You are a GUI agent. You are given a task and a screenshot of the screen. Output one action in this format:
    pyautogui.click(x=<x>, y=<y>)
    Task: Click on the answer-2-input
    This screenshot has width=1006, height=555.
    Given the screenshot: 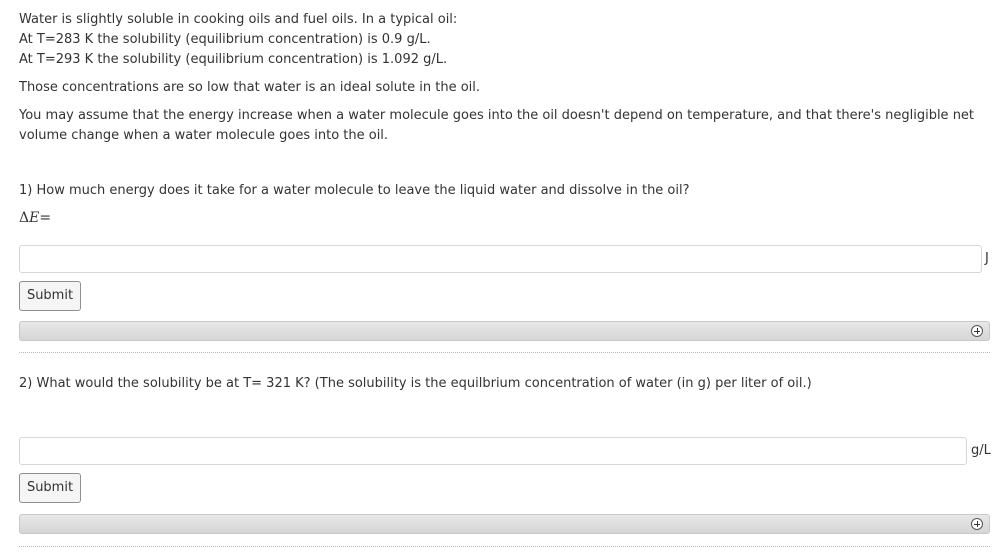 What is the action you would take?
    pyautogui.click(x=493, y=451)
    